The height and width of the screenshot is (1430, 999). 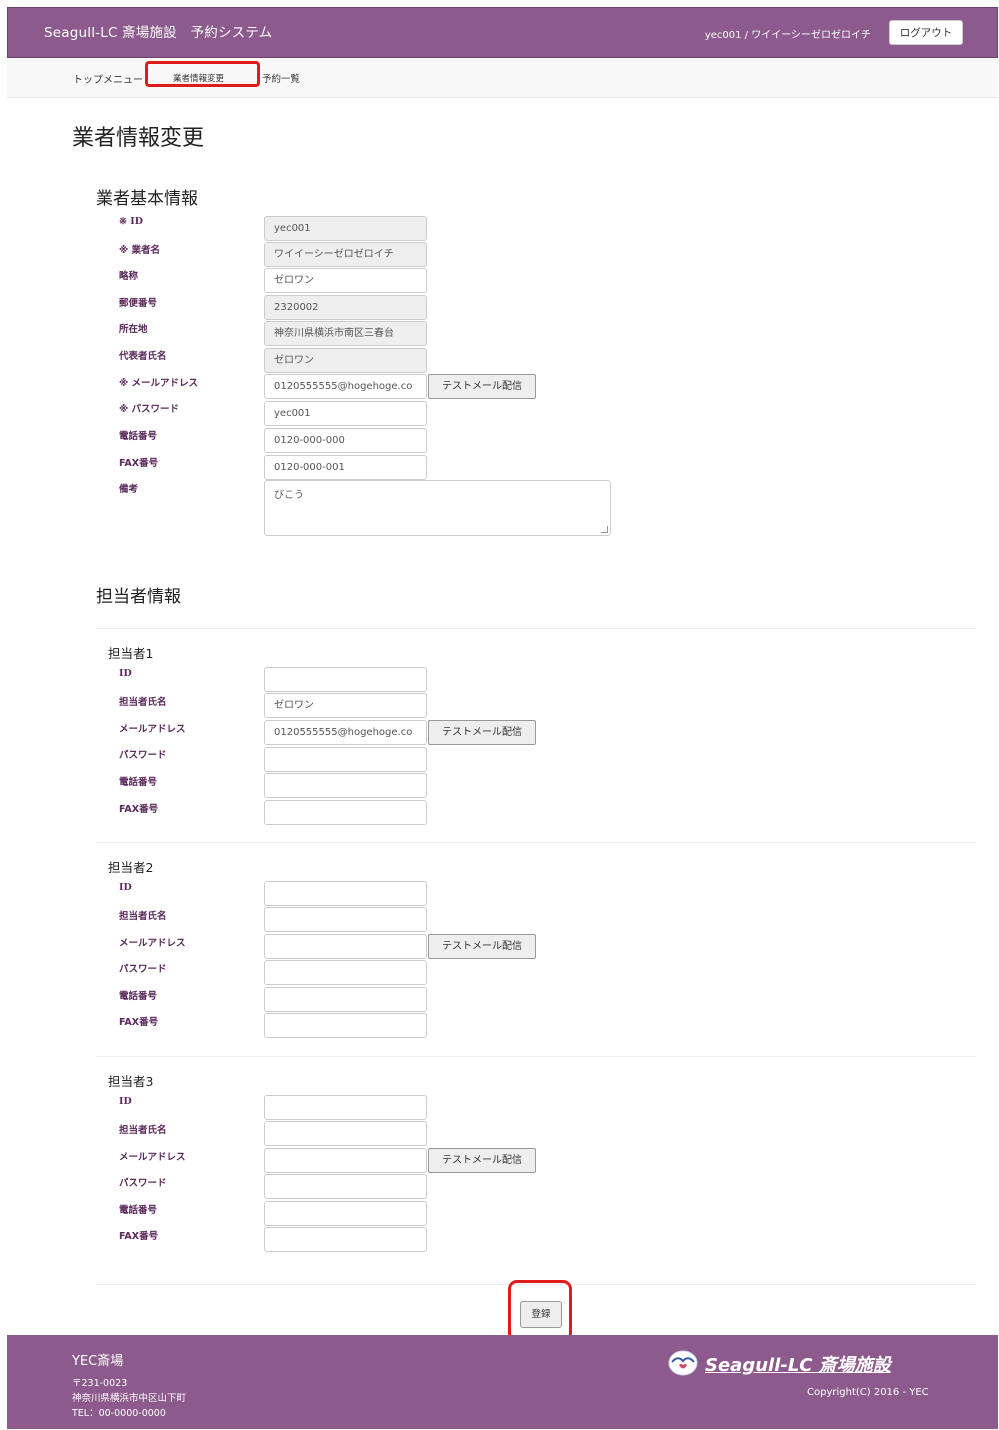 What do you see at coordinates (437, 508) in the screenshot?
I see `notes-textarea: びこう` at bounding box center [437, 508].